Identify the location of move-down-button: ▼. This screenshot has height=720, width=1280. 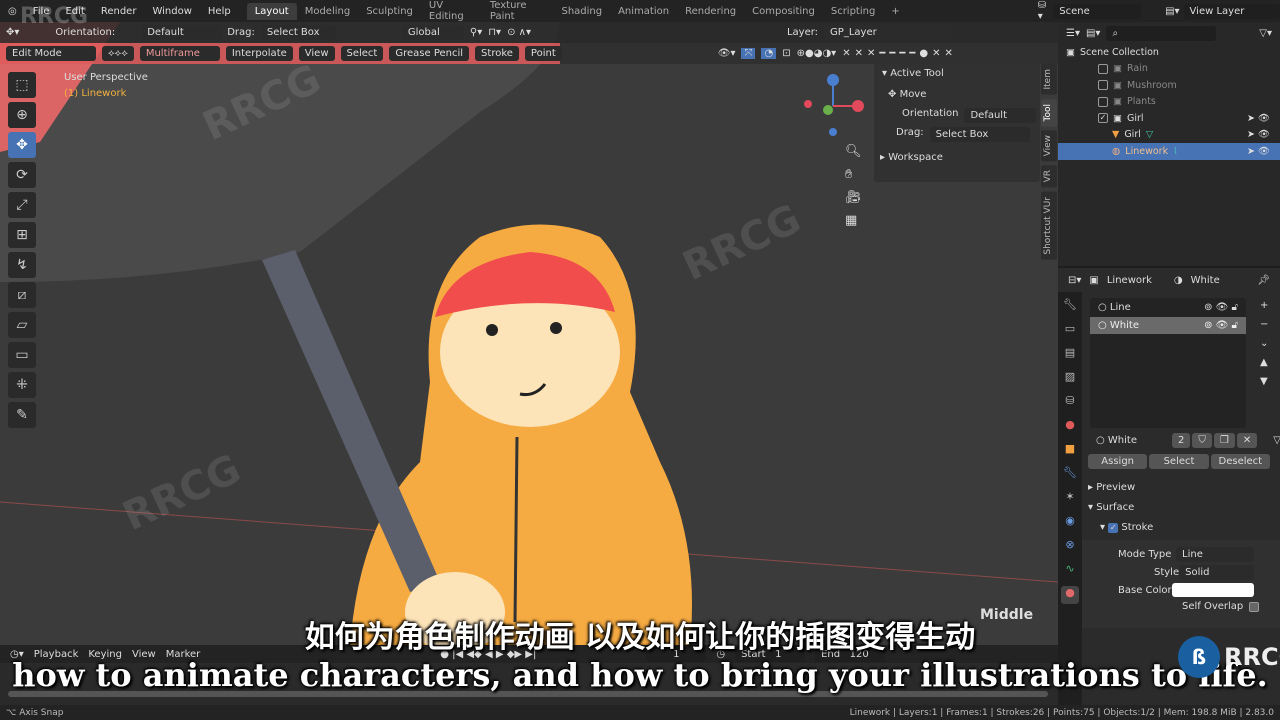
(1264, 381).